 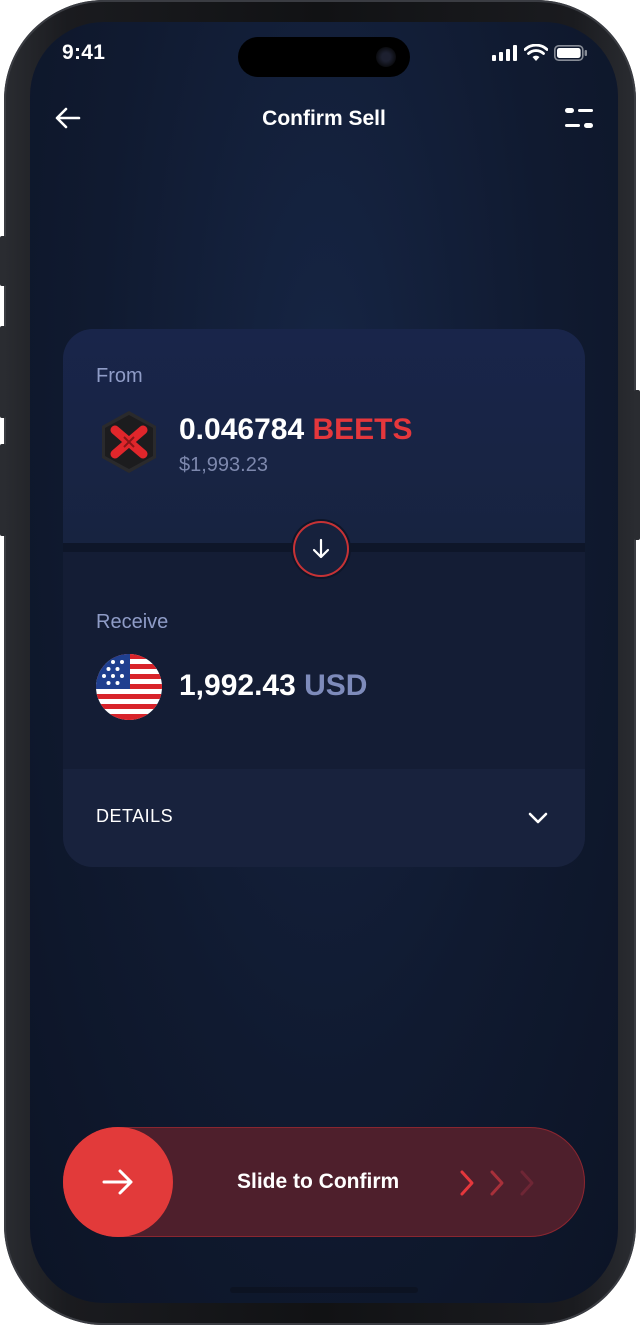 I want to click on signal-icon, so click(x=504, y=53).